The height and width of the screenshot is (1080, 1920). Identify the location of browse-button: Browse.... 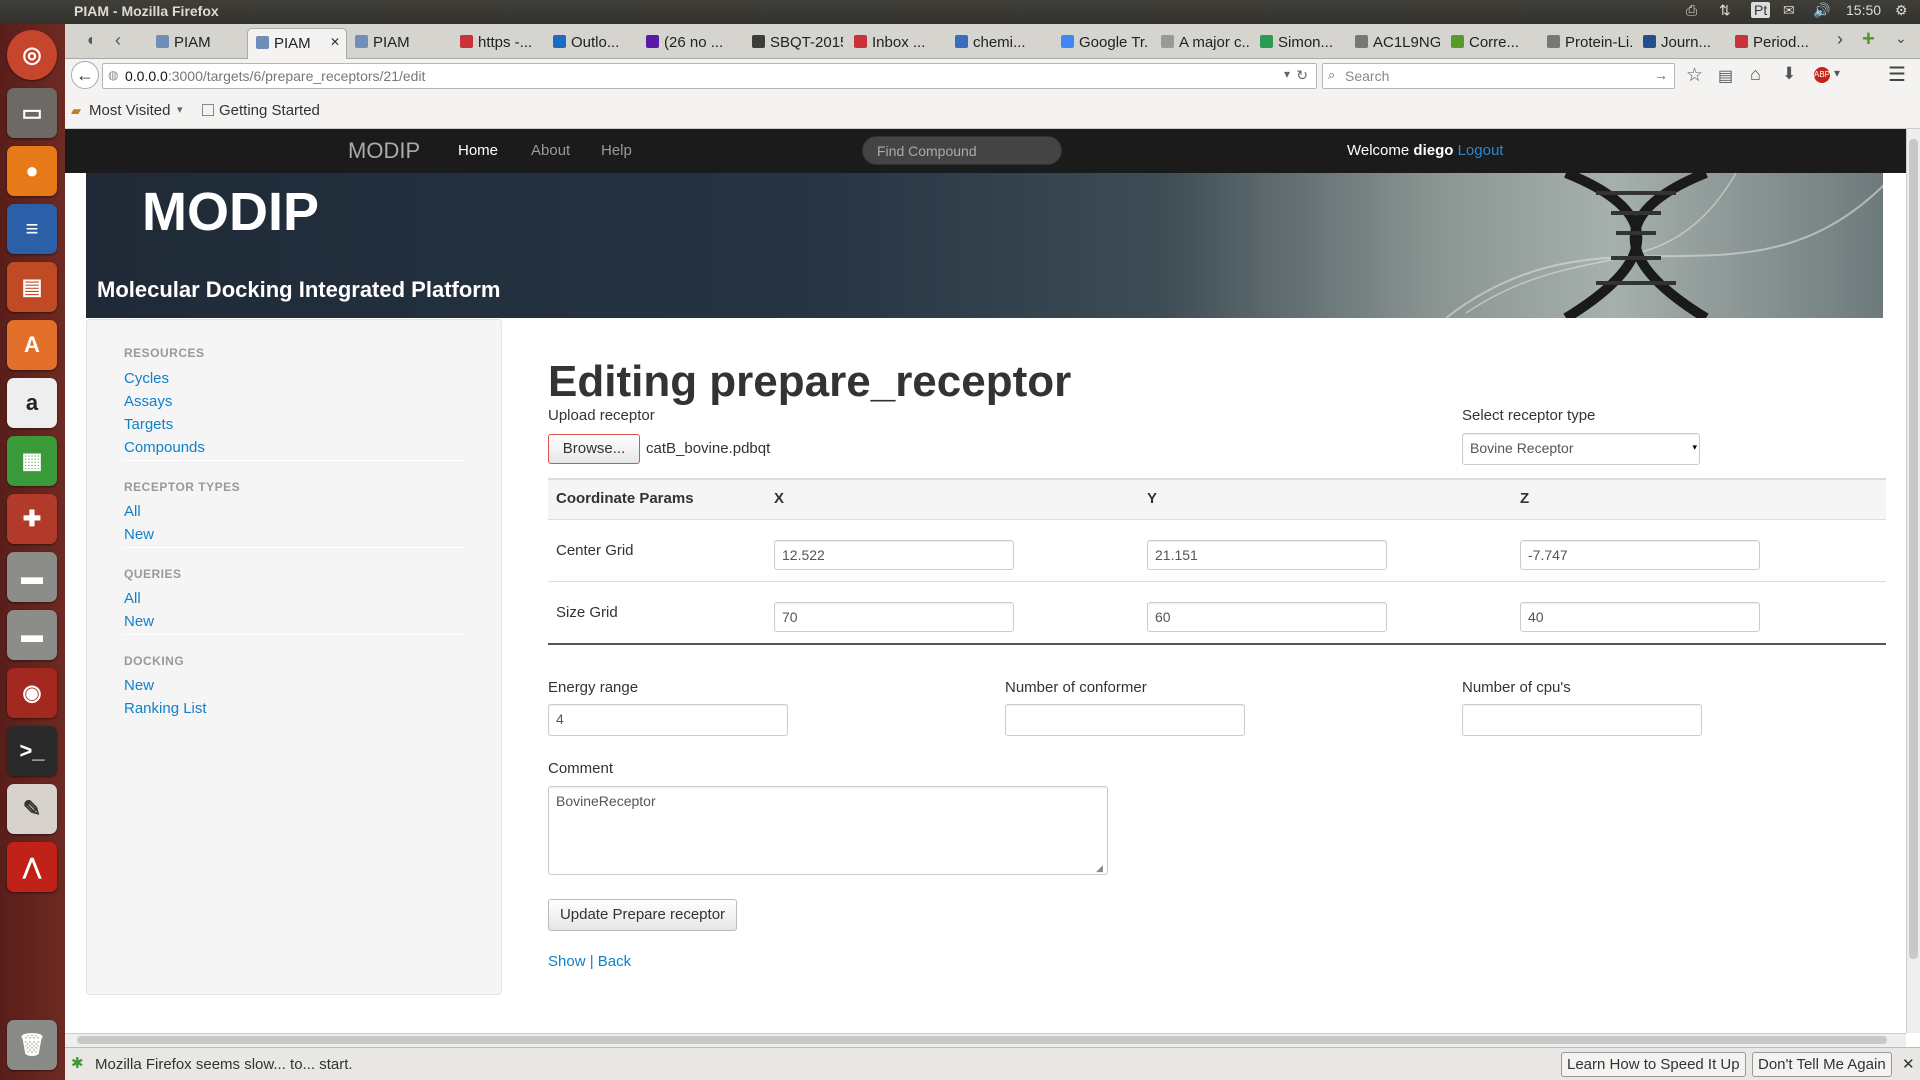
(594, 449).